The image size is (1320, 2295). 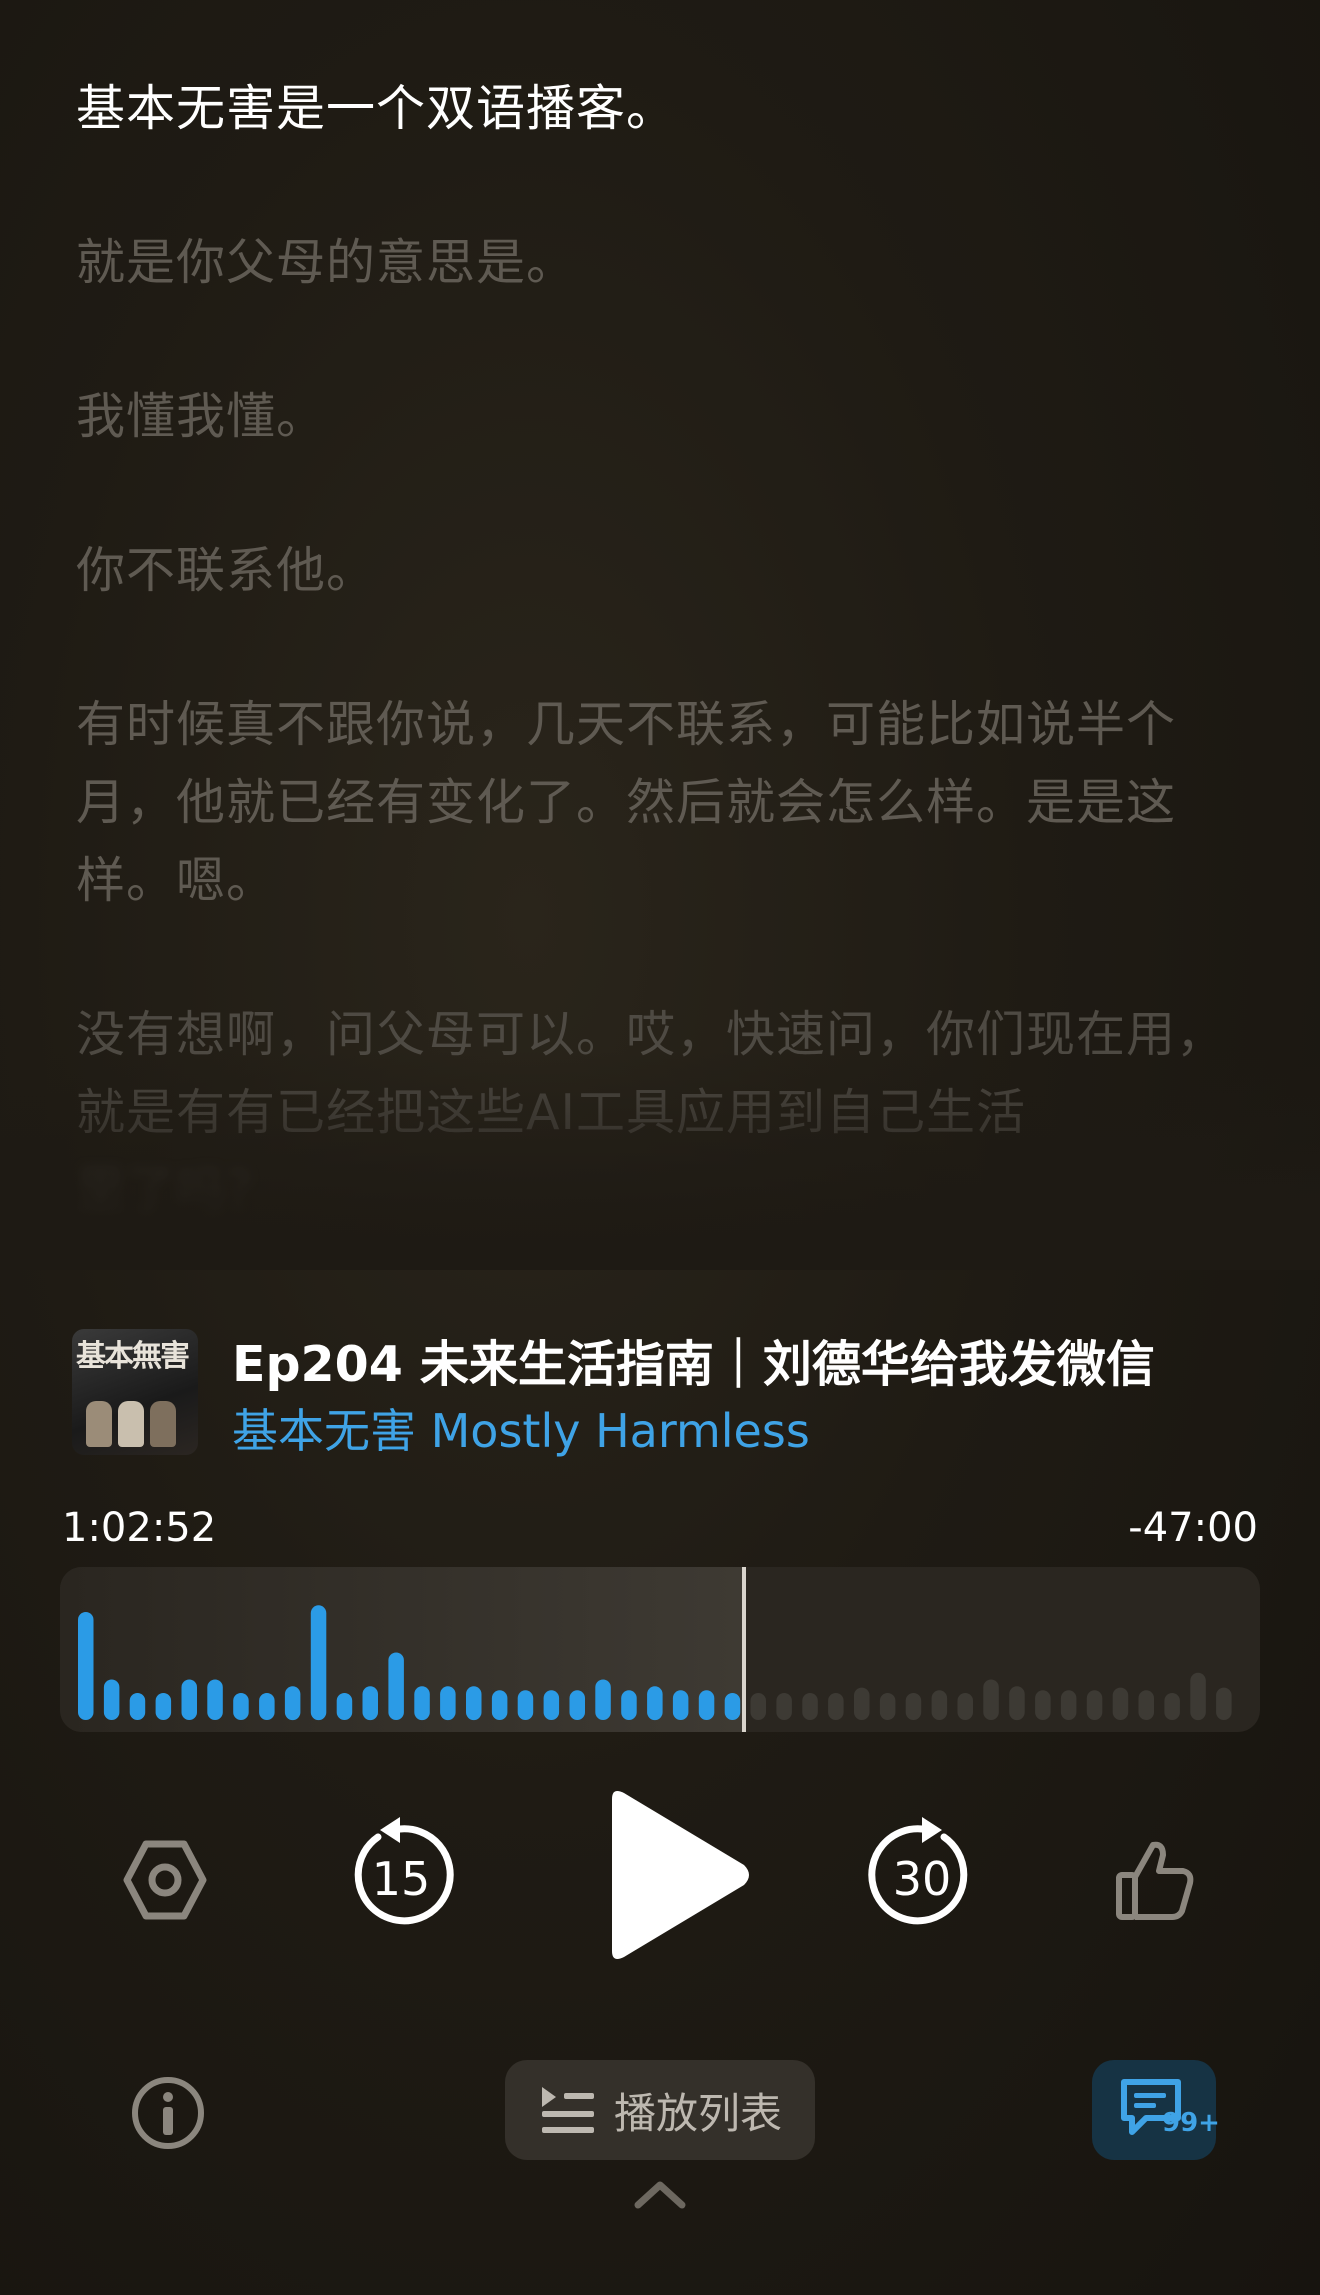 What do you see at coordinates (651, 109) in the screenshot?
I see `transcript-line: 基本无害是一个双语播客。` at bounding box center [651, 109].